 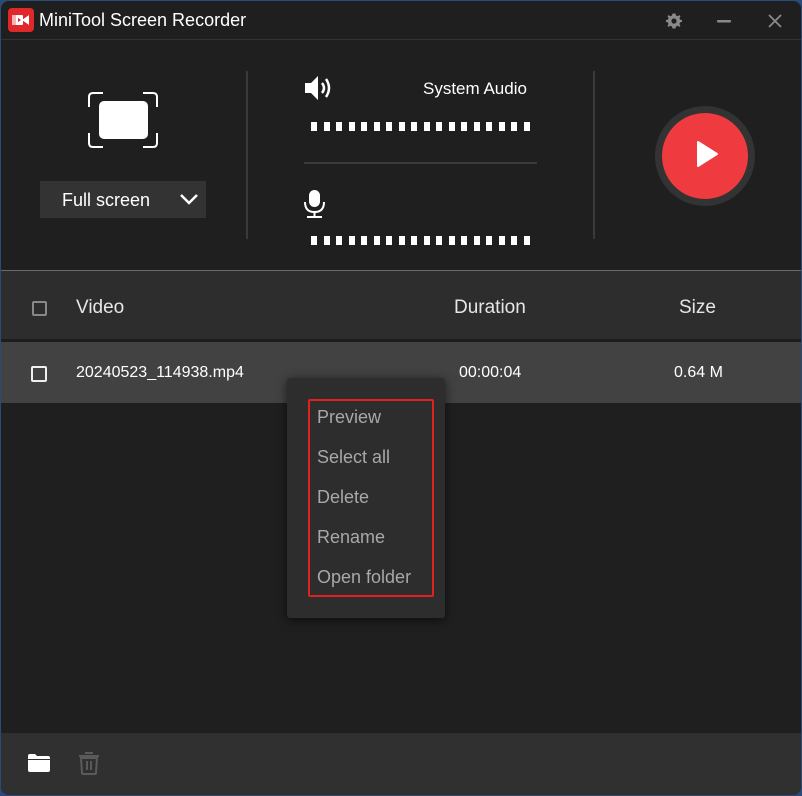 I want to click on capture-mode-dropdown: Full screen, so click(x=123, y=199).